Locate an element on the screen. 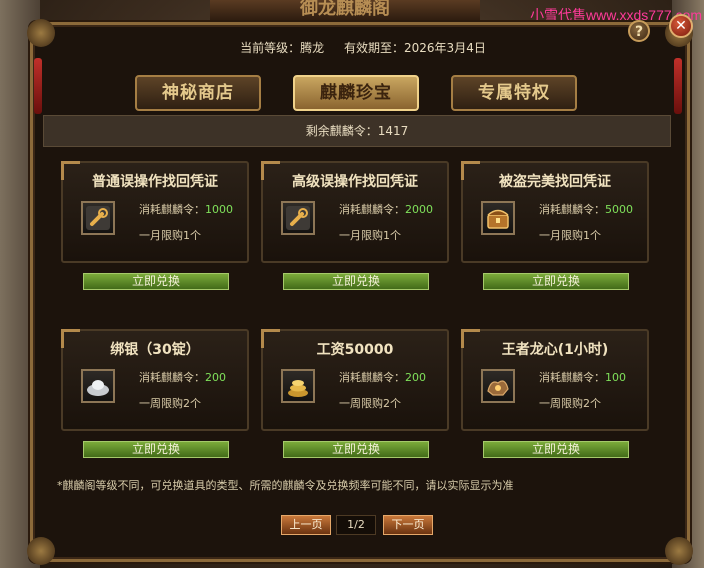 The height and width of the screenshot is (568, 704). banner-title: 御龙麒麟阁 is located at coordinates (345, 12).